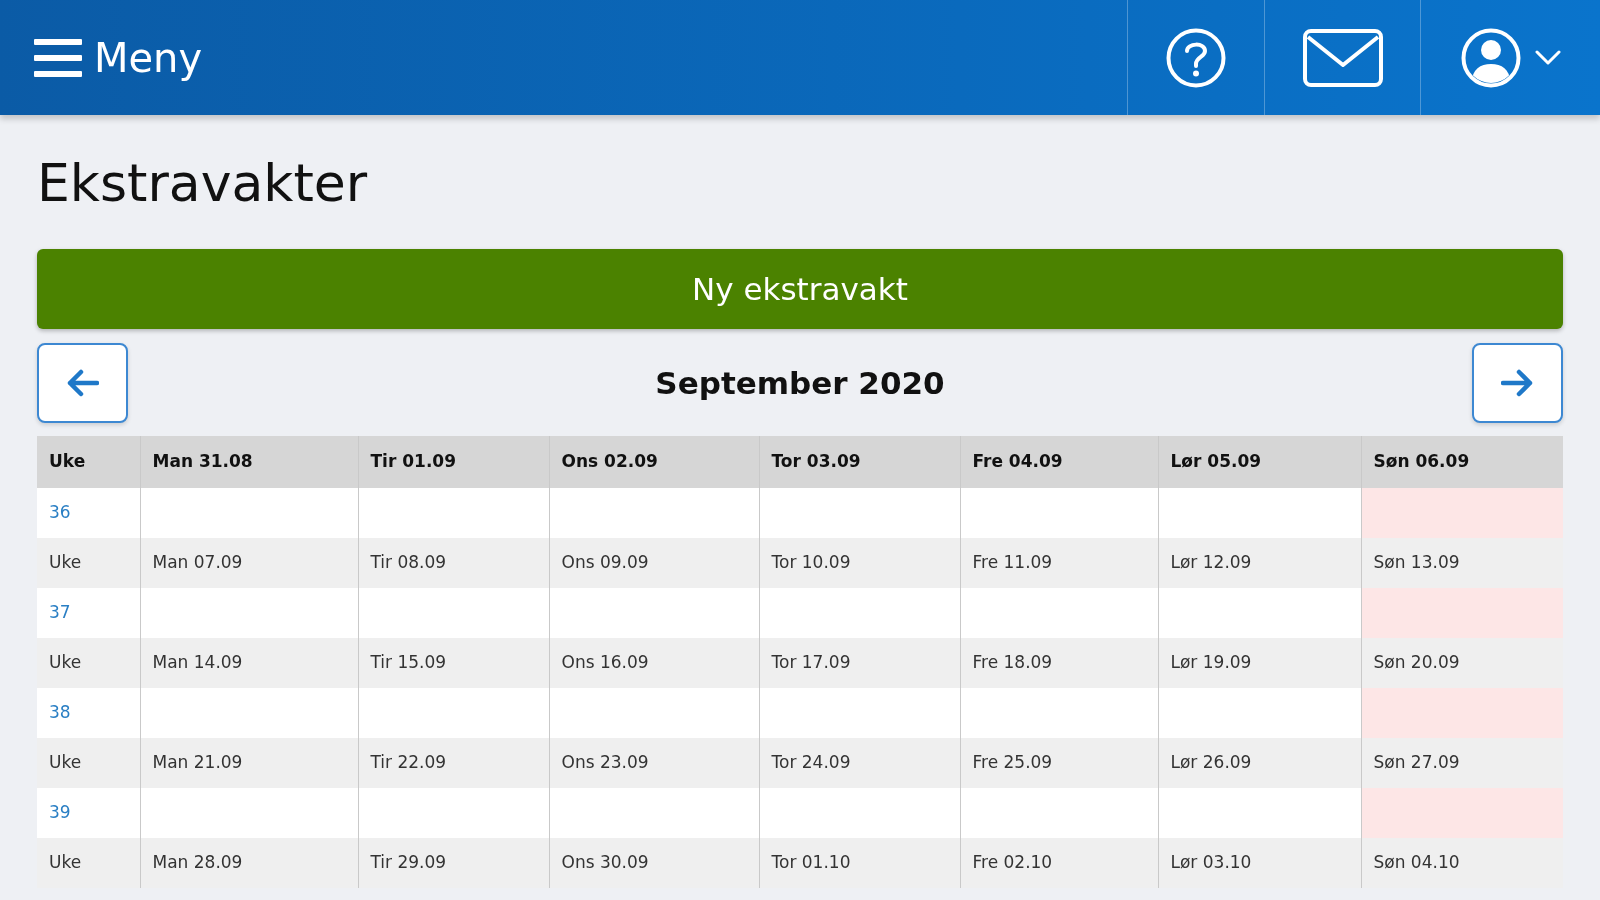  I want to click on mail-button, so click(1342, 57).